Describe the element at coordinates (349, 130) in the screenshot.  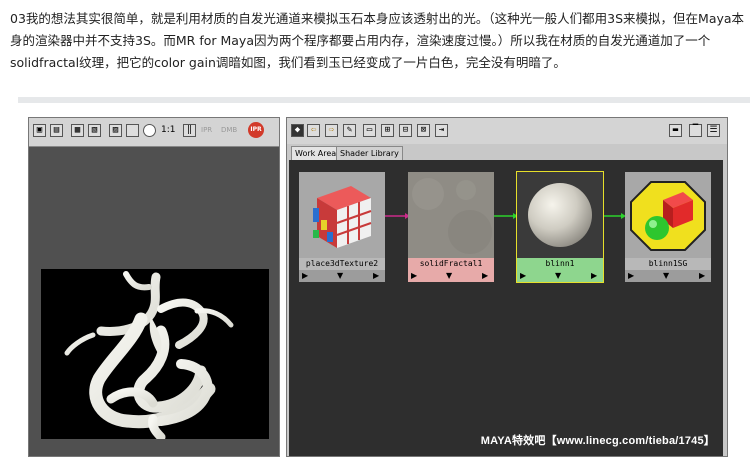
I see `erase-icon: ✎` at that location.